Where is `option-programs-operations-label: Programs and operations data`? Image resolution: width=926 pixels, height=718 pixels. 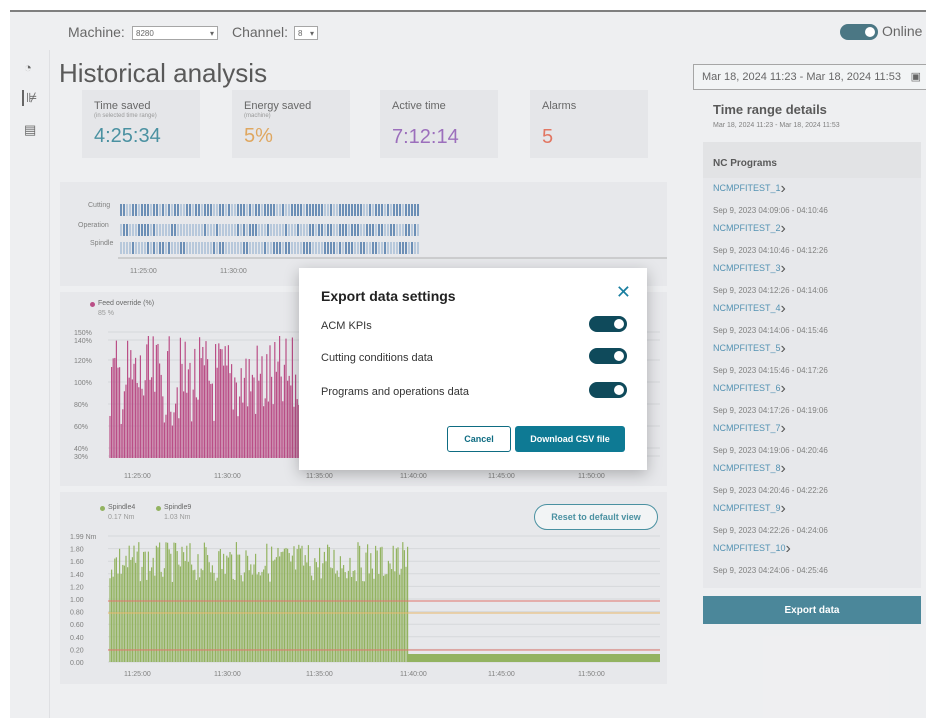 option-programs-operations-label: Programs and operations data is located at coordinates (395, 392).